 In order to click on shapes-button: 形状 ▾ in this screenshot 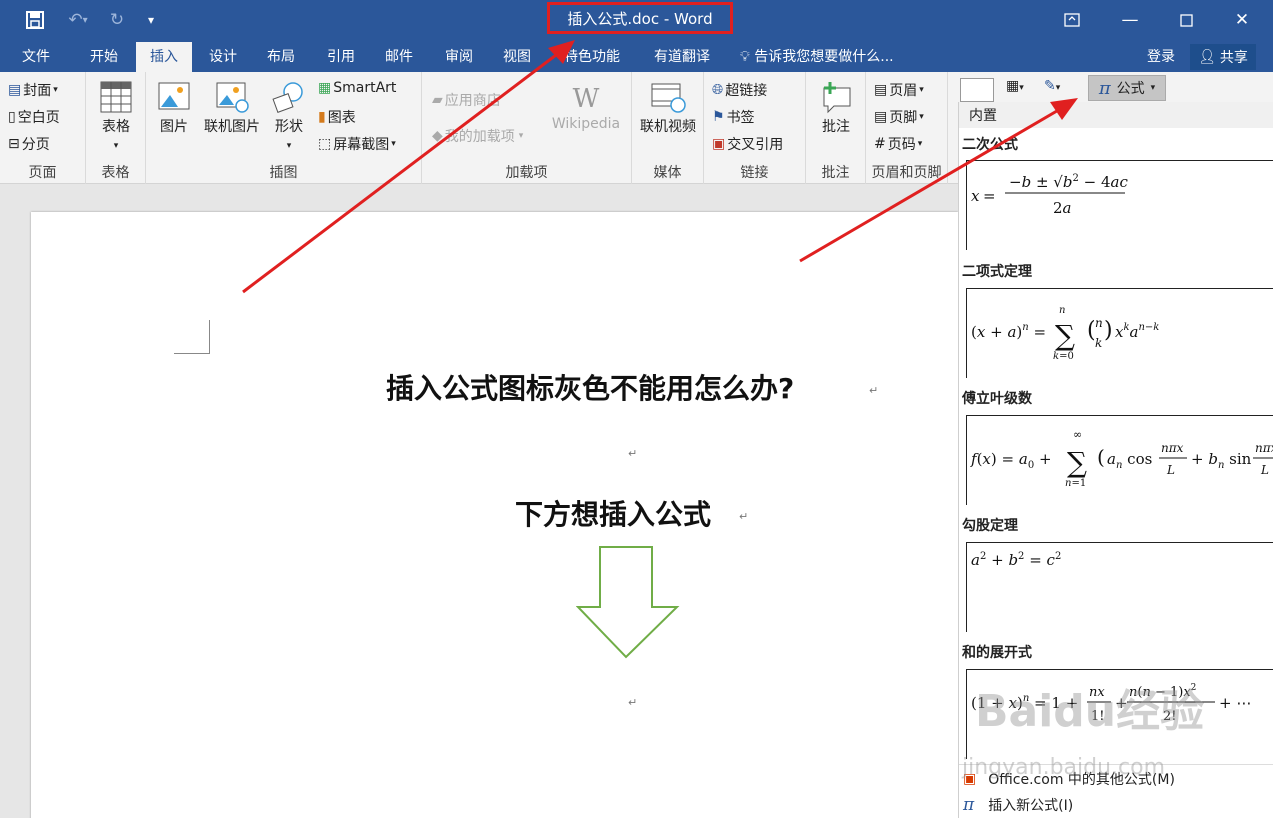, I will do `click(289, 116)`.